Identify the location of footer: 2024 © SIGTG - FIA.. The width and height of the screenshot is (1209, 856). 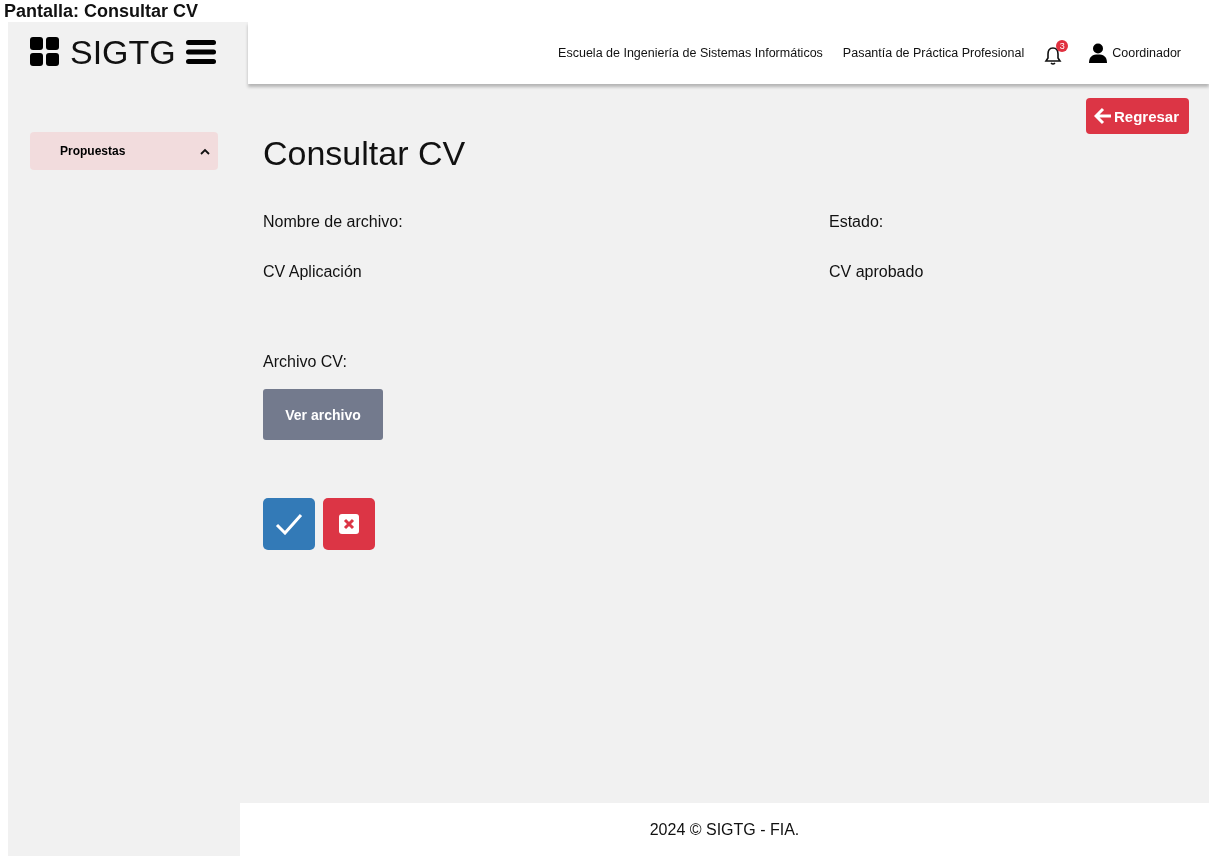
(724, 829).